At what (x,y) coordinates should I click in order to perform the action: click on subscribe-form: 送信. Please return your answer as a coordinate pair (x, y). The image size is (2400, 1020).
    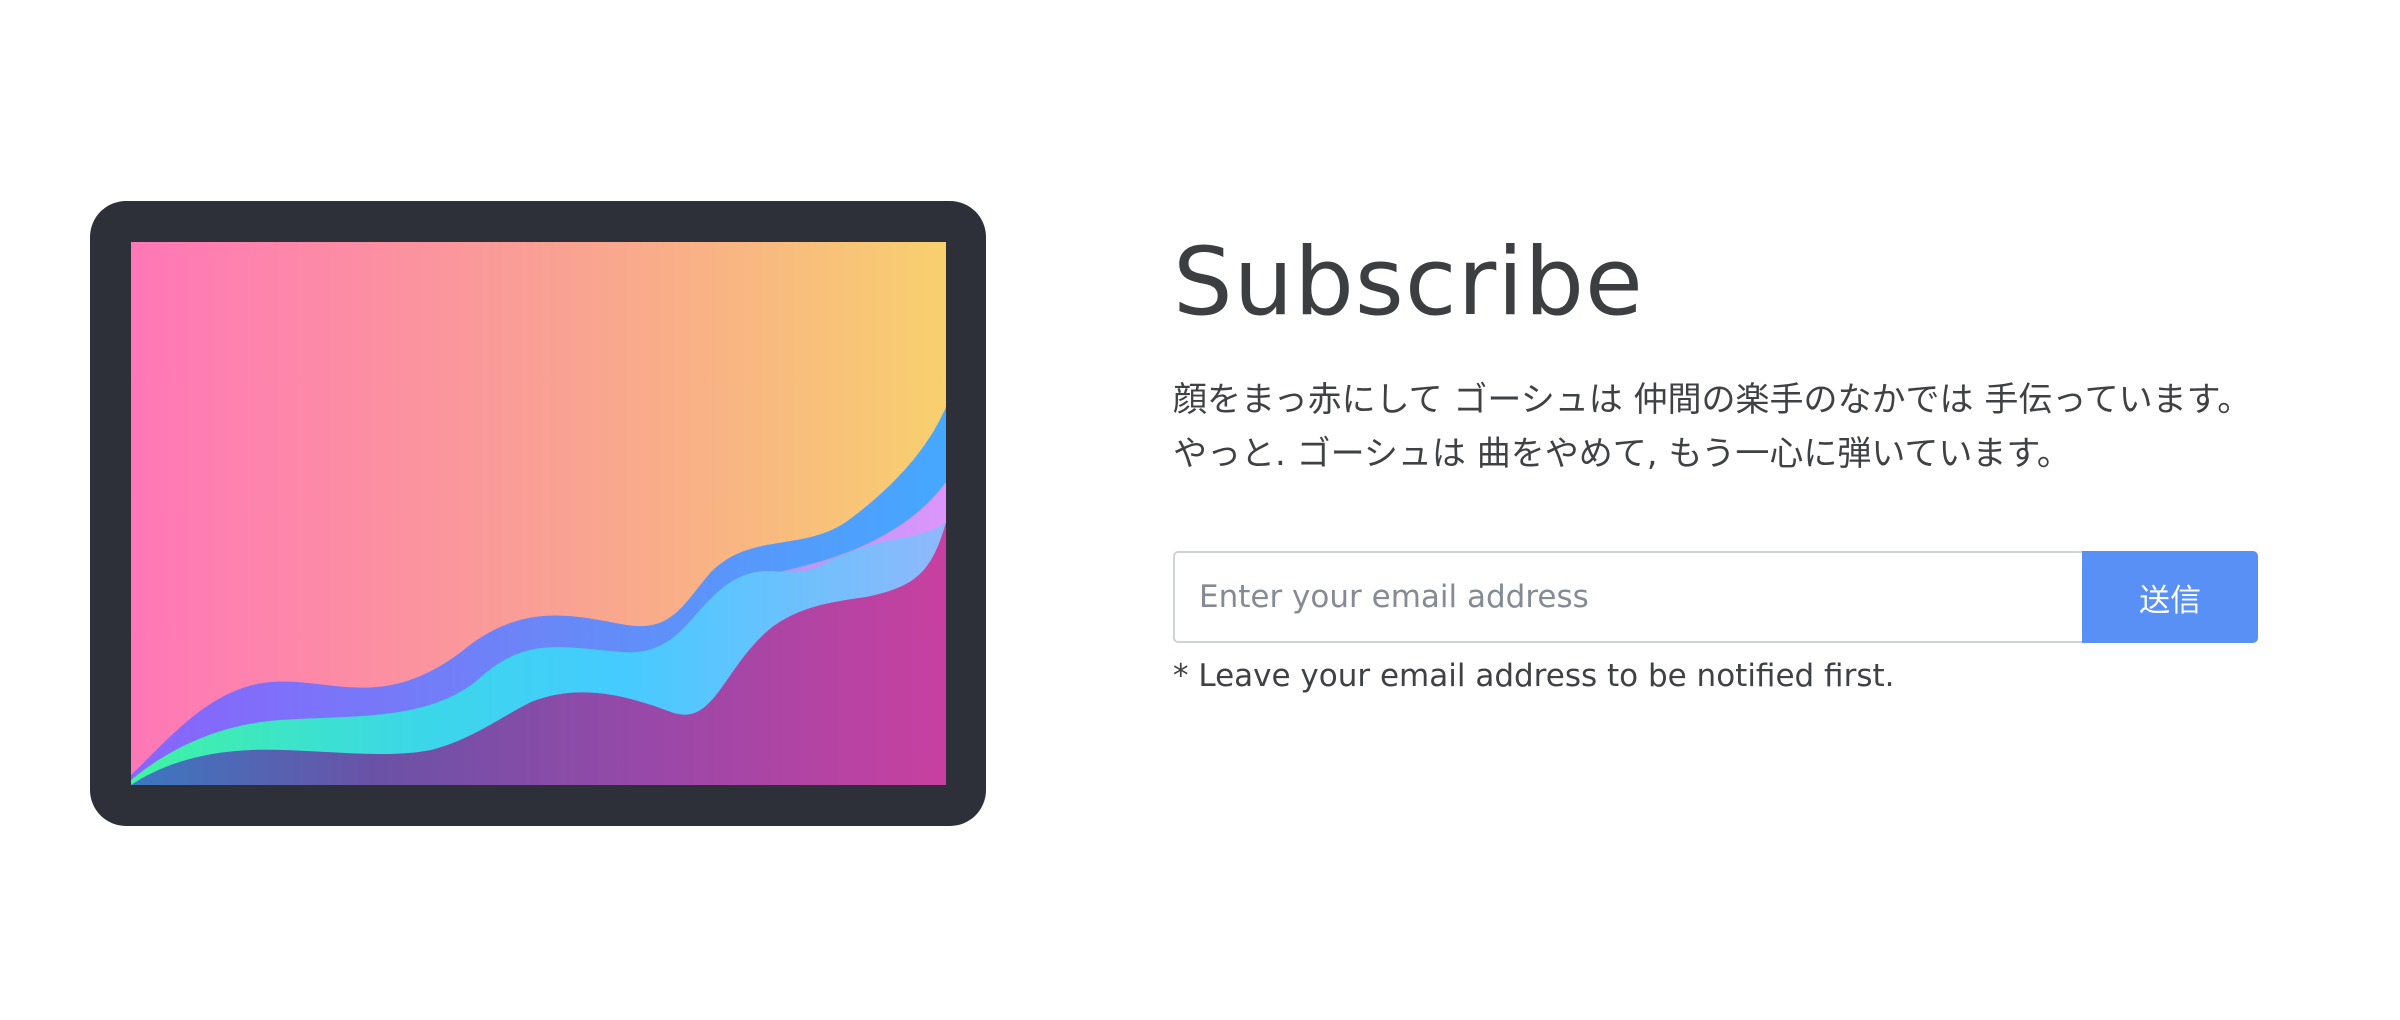
    Looking at the image, I should click on (1715, 597).